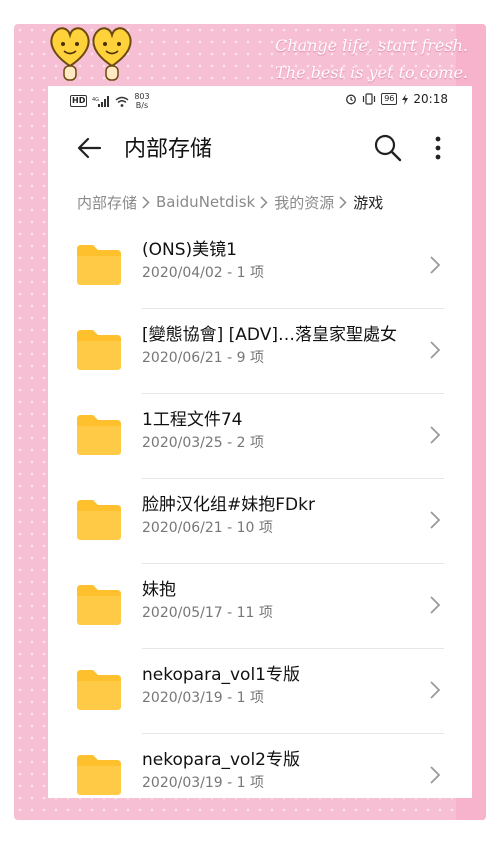 This screenshot has height=843, width=500. Describe the element at coordinates (371, 45) in the screenshot. I see `quote-line-1: Change life, start fresh.` at that location.